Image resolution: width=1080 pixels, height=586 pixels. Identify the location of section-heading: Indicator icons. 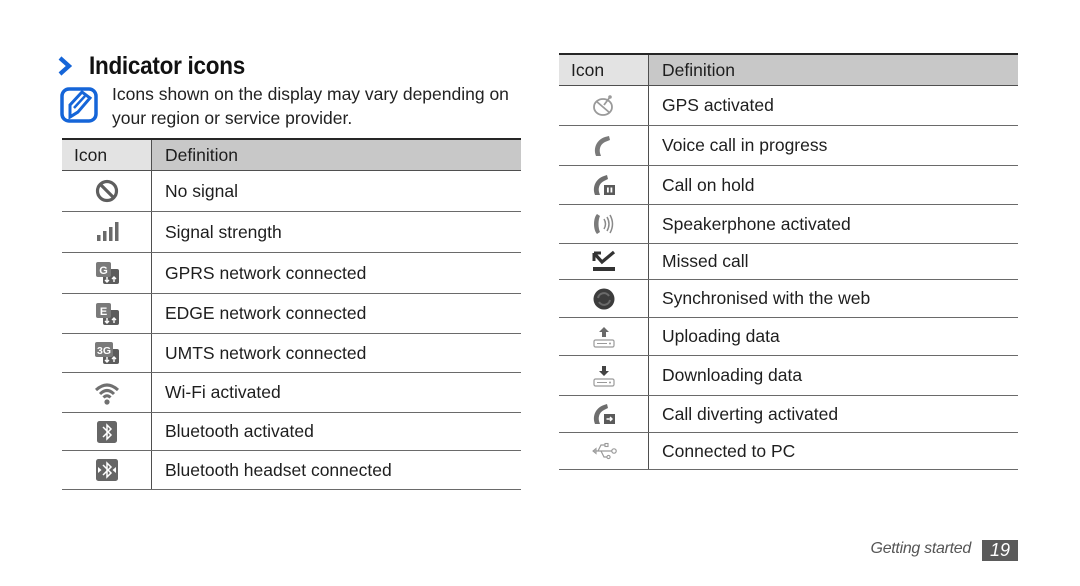
(160, 66).